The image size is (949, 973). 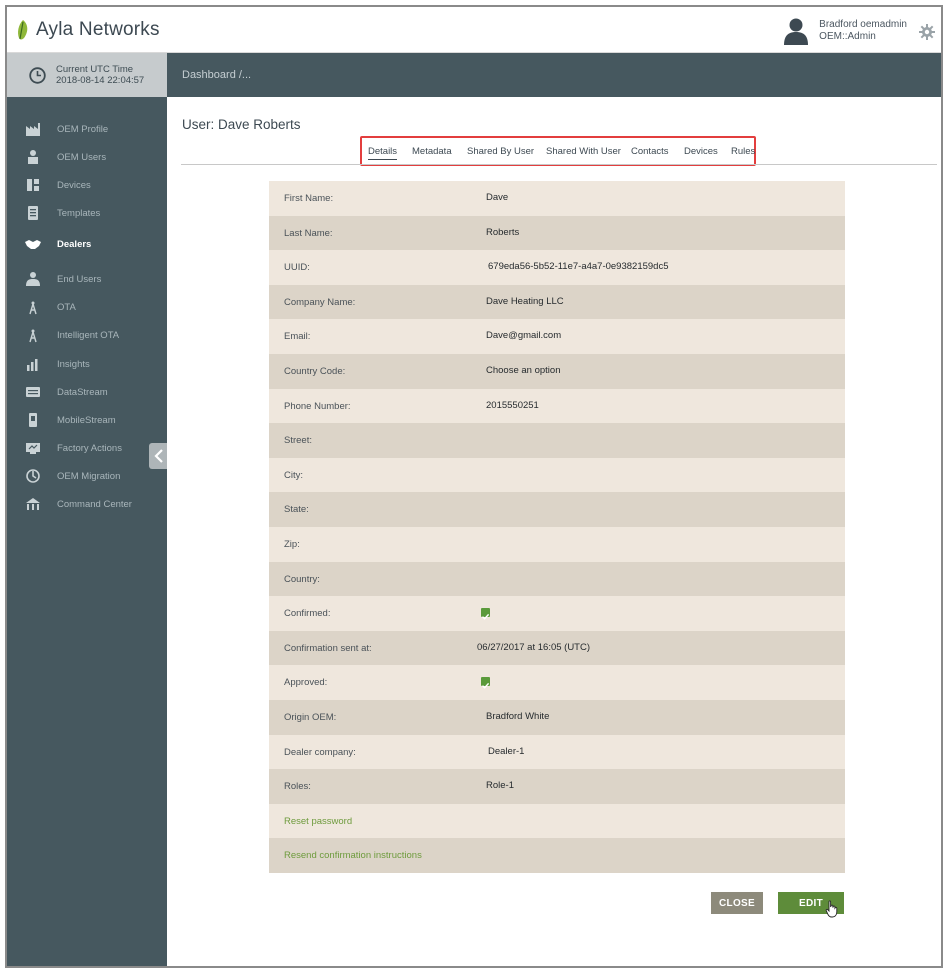 I want to click on sidebar-item-datastream: DataStream, so click(x=87, y=392).